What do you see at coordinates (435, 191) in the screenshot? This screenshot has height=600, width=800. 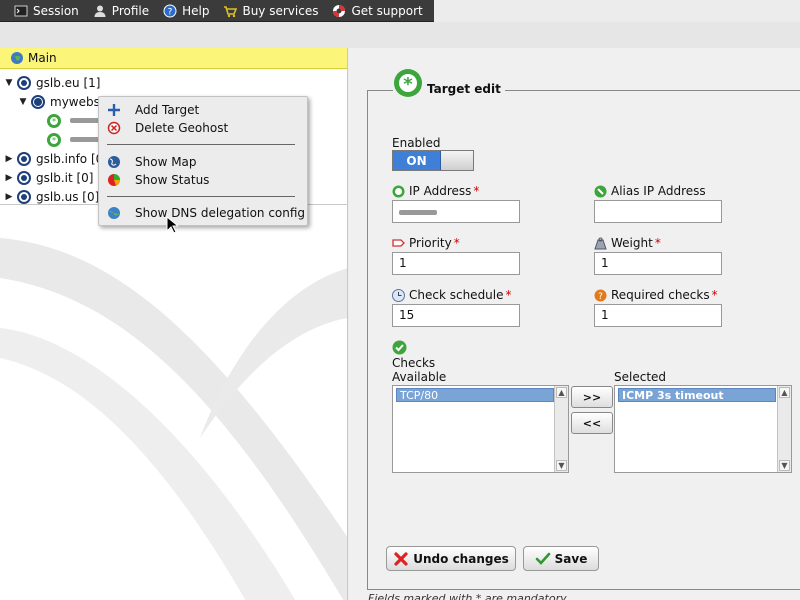 I see `ip-address-label: IP Address *` at bounding box center [435, 191].